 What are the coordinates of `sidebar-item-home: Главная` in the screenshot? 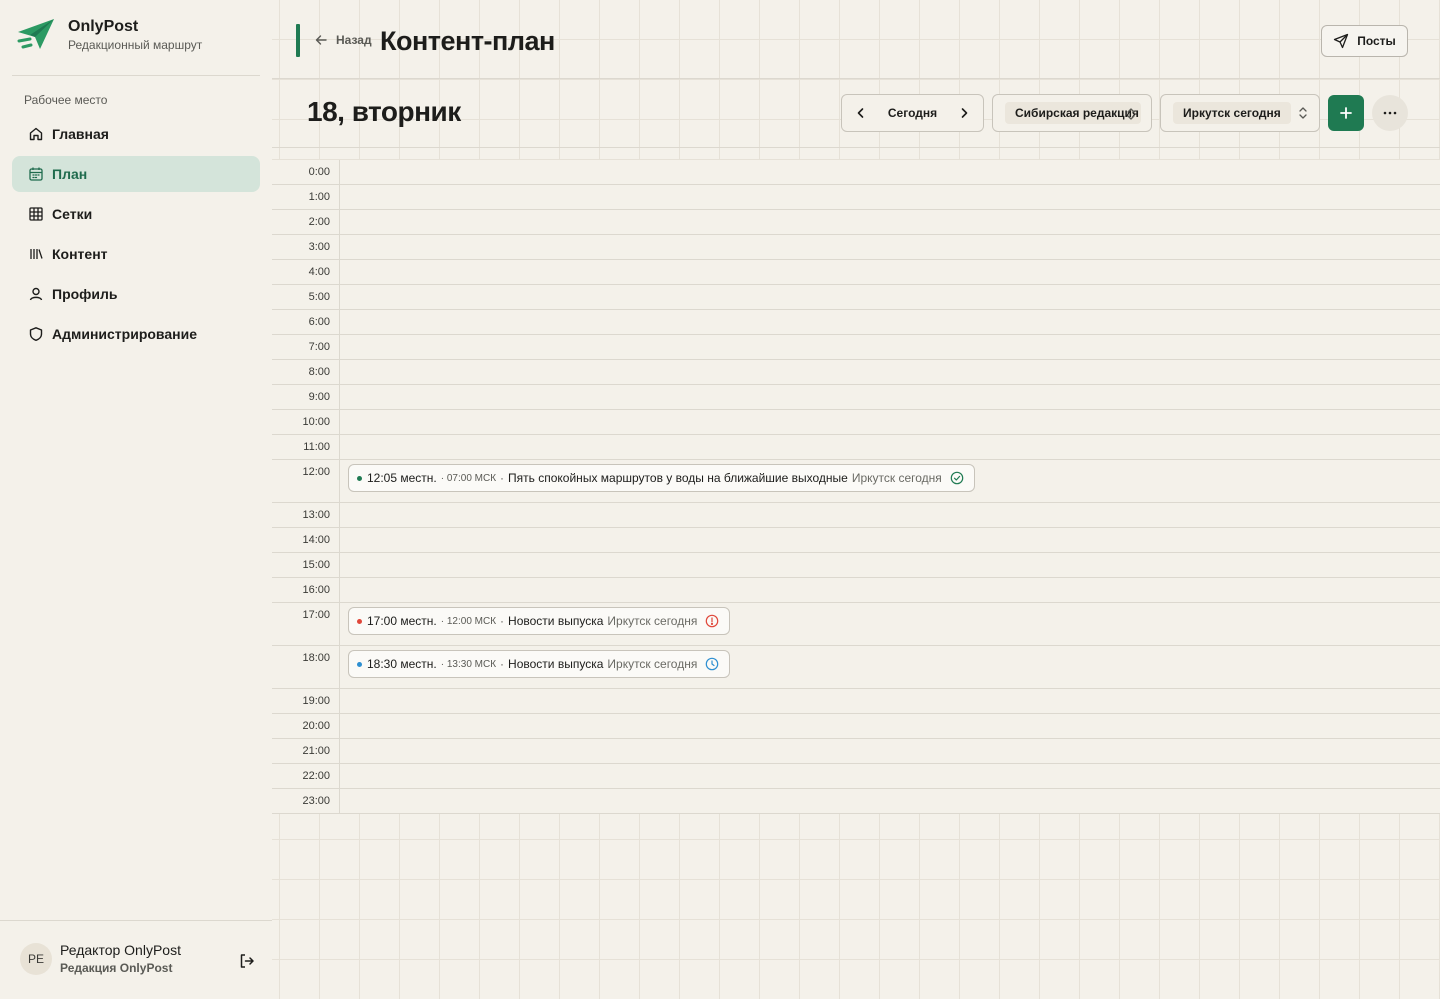 It's located at (136, 134).